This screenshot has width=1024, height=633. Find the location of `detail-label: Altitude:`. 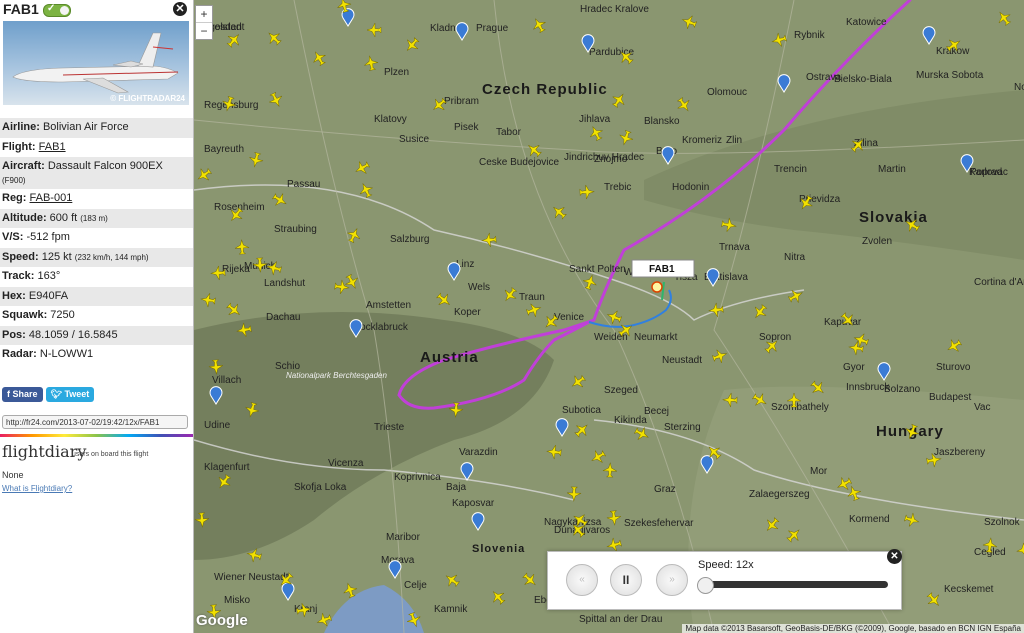

detail-label: Altitude: is located at coordinates (24, 217).